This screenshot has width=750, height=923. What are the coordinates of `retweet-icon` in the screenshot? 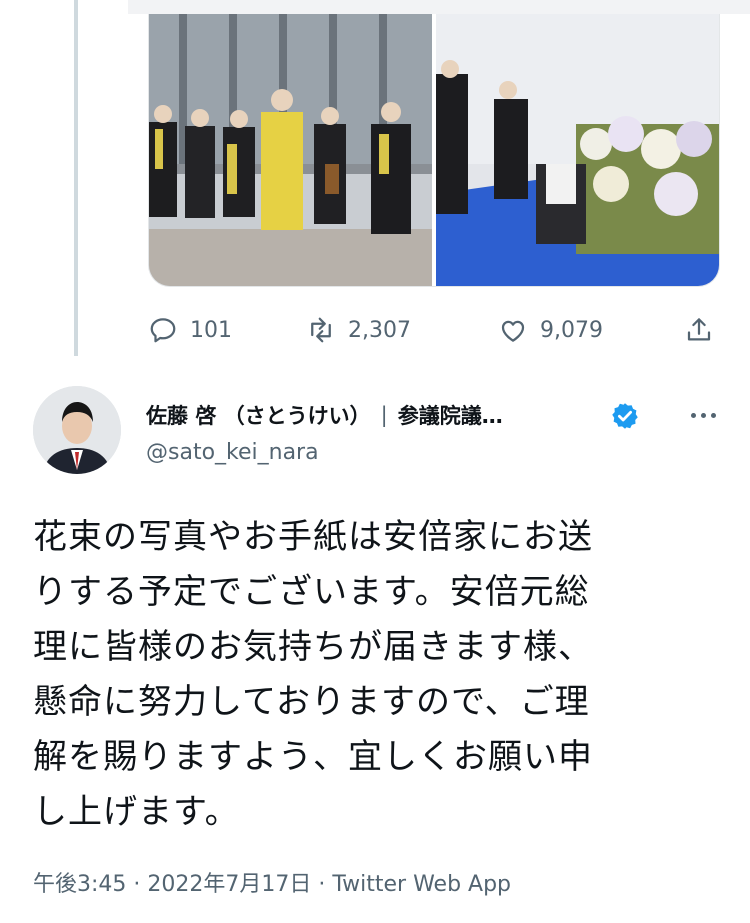 It's located at (321, 330).